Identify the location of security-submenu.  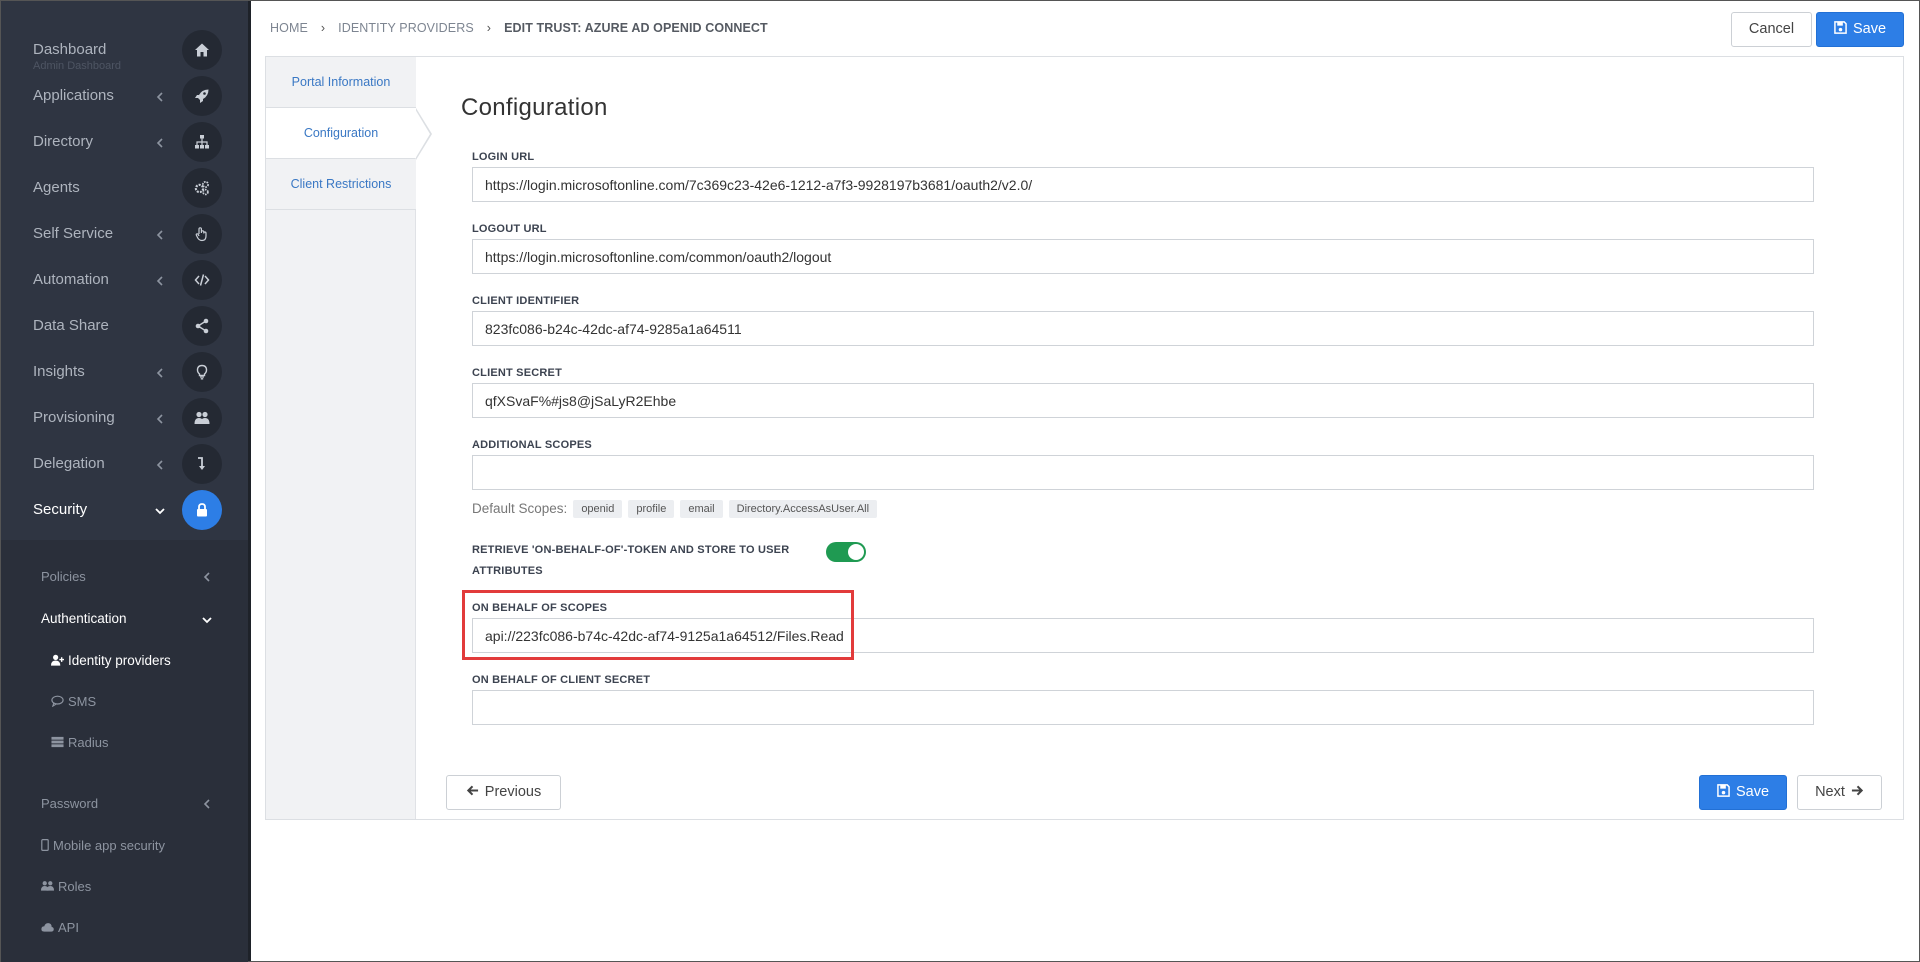
(124, 751).